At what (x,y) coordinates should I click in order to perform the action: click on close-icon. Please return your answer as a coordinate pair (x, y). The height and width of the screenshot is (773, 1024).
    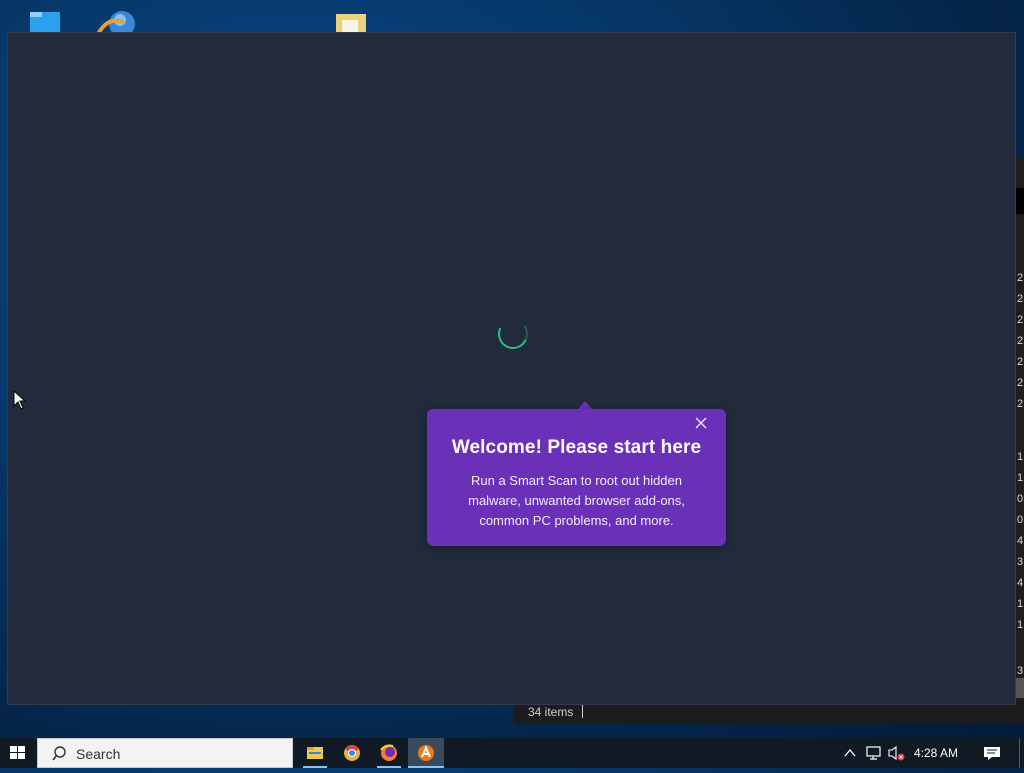
    Looking at the image, I should click on (701, 424).